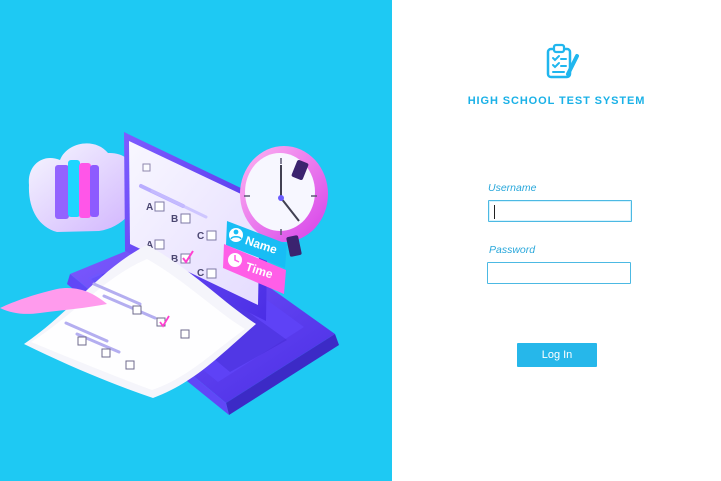  Describe the element at coordinates (494, 212) in the screenshot. I see `text-cursor` at that location.